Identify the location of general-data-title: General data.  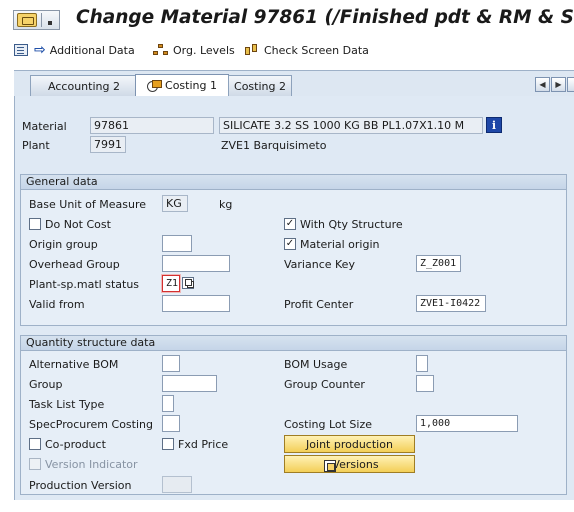
(293, 182).